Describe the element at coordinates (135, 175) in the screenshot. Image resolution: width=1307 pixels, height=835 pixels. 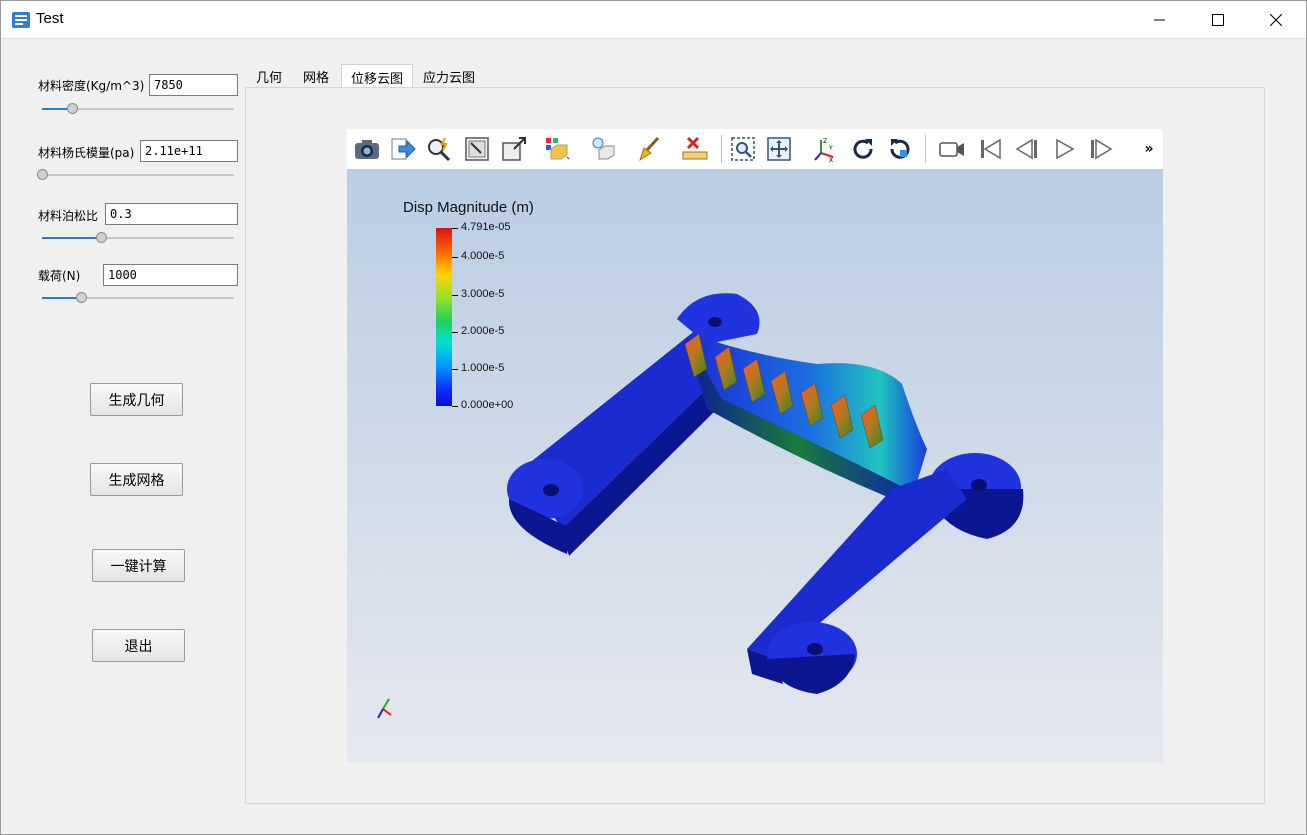
I see `youngs-modulus-slider` at that location.